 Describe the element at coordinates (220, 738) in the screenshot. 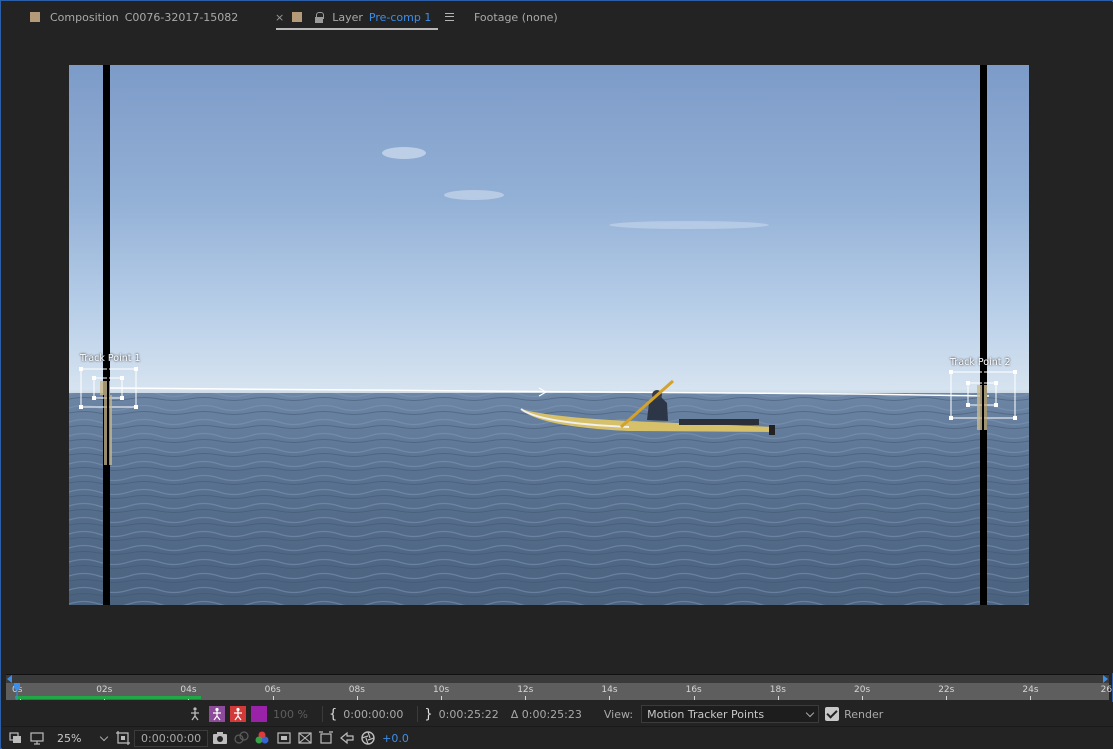

I see `snapshot-camera-icon` at that location.